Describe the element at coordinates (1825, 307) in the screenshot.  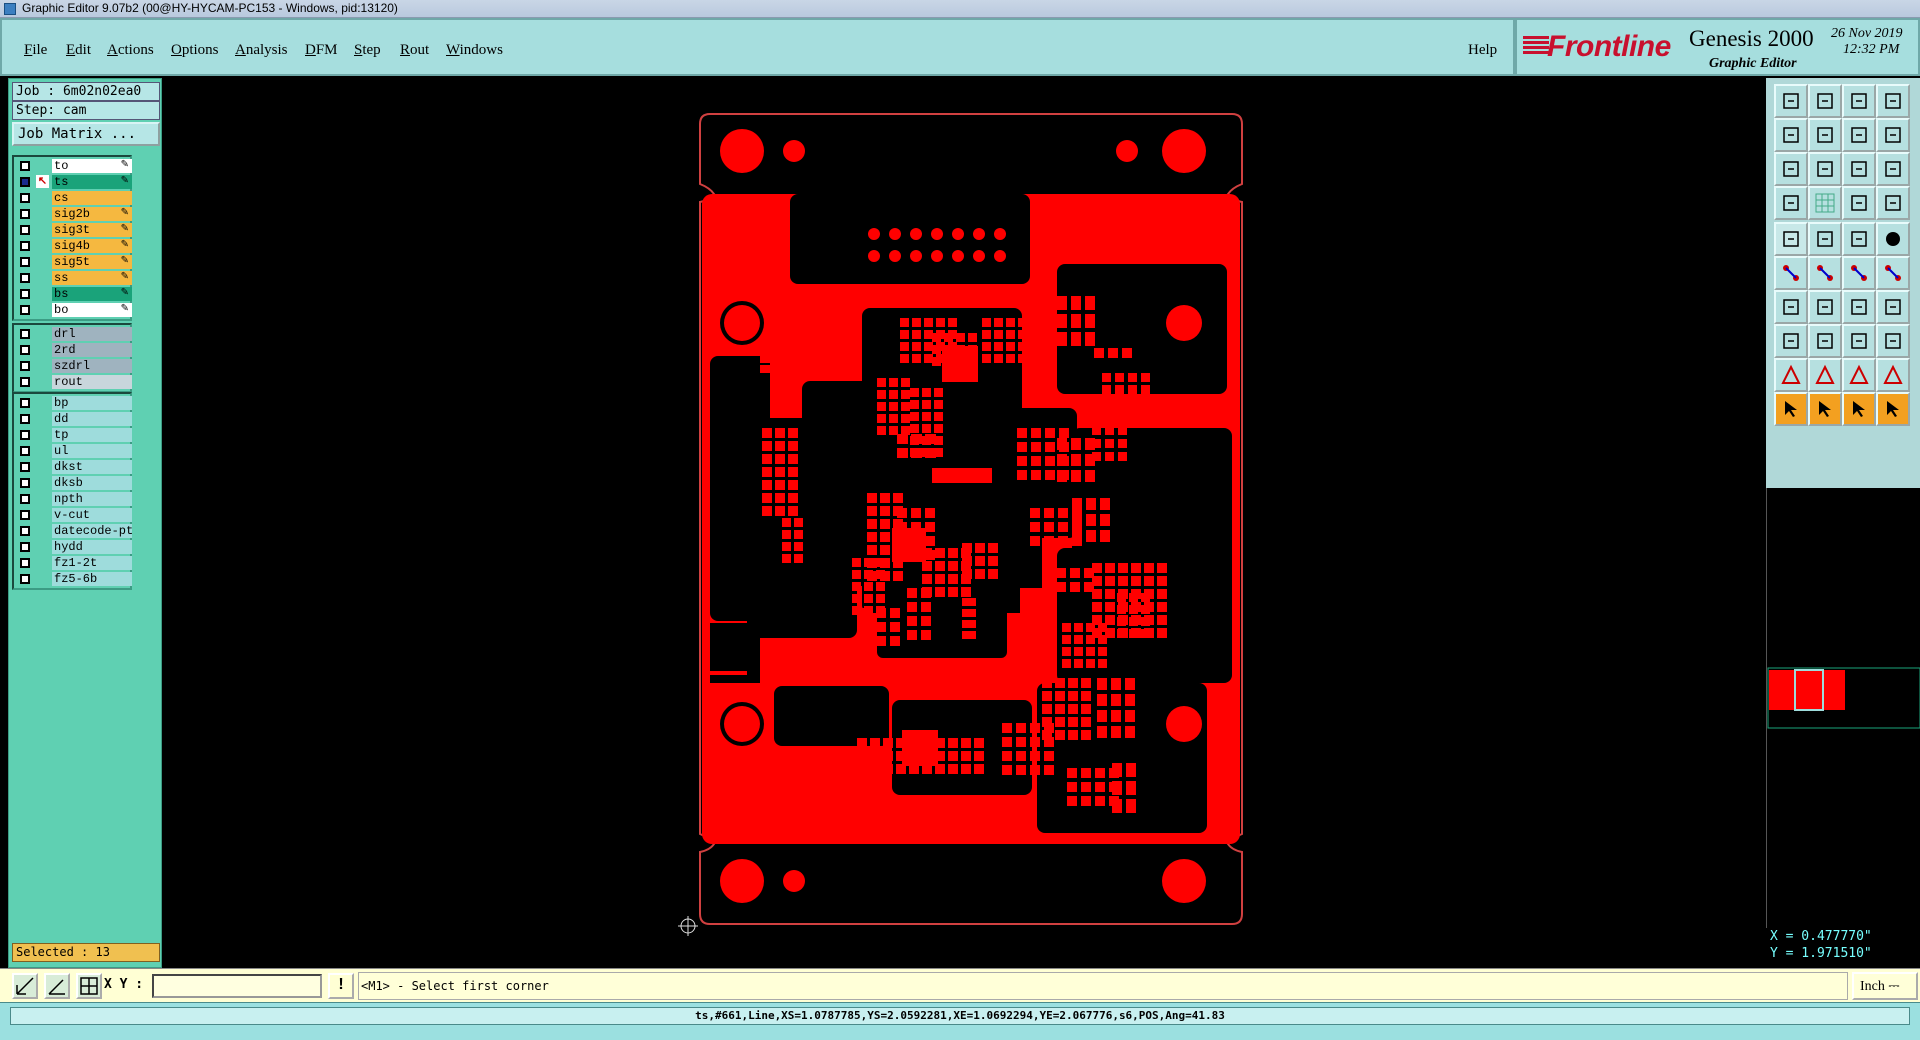
I see `line-icon` at that location.